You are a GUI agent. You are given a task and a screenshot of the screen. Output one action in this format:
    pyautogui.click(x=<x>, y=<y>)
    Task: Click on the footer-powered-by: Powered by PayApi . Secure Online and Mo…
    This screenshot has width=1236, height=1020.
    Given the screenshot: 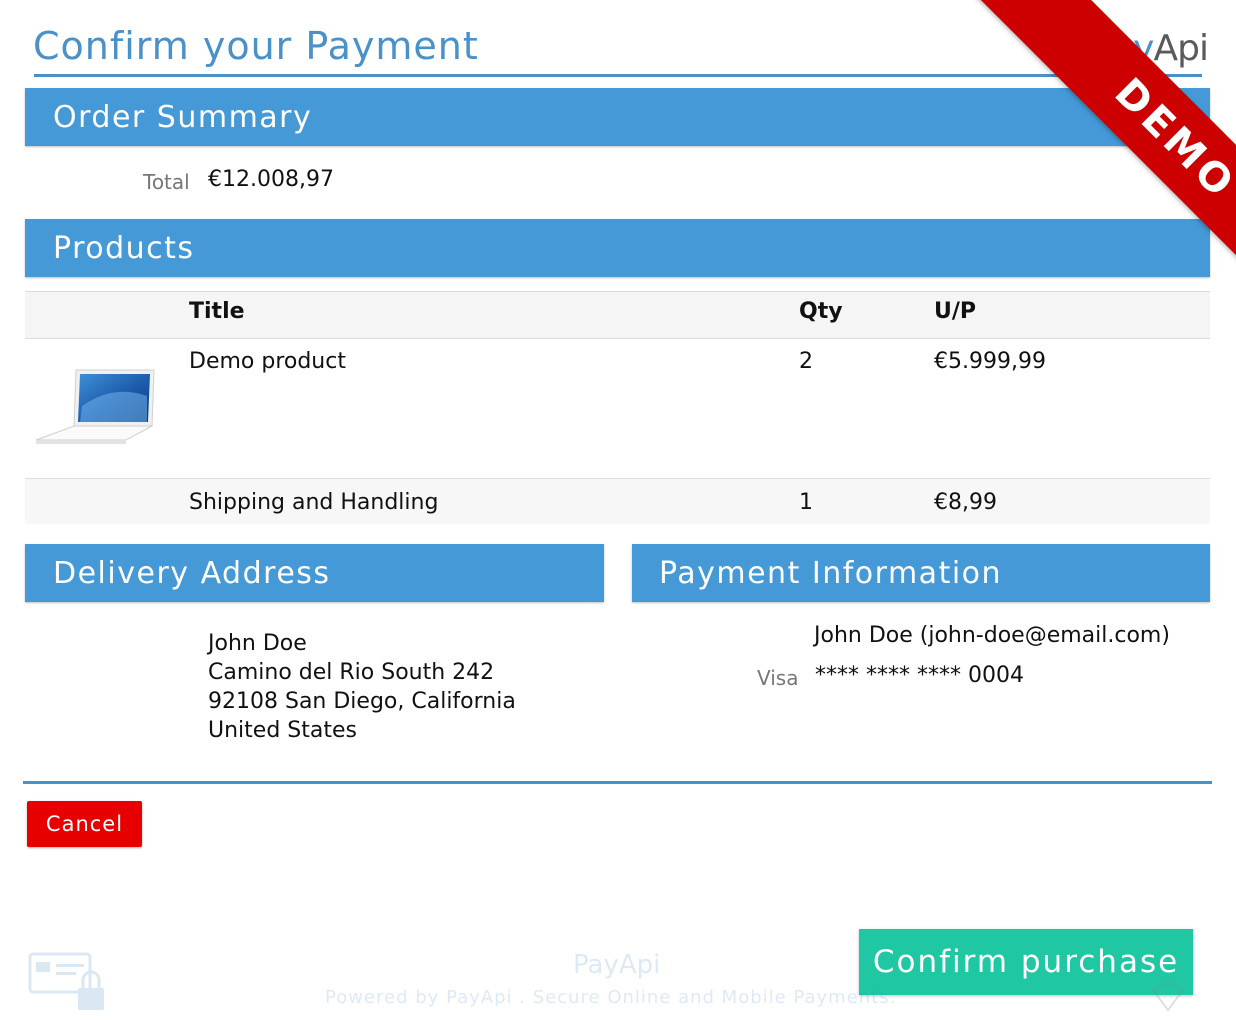 What is the action you would take?
    pyautogui.click(x=611, y=997)
    